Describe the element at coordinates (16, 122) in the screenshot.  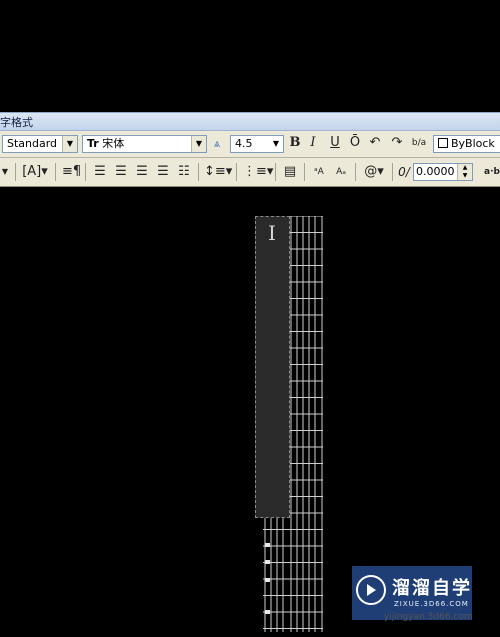
I see `toolbar-title: 字格式` at that location.